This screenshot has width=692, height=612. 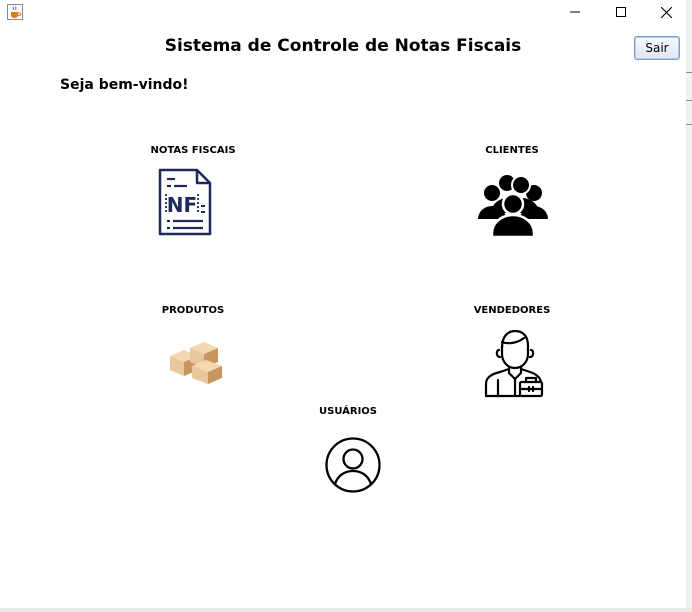 I want to click on module-label-usuarios: USUÁRIOS, so click(x=348, y=411).